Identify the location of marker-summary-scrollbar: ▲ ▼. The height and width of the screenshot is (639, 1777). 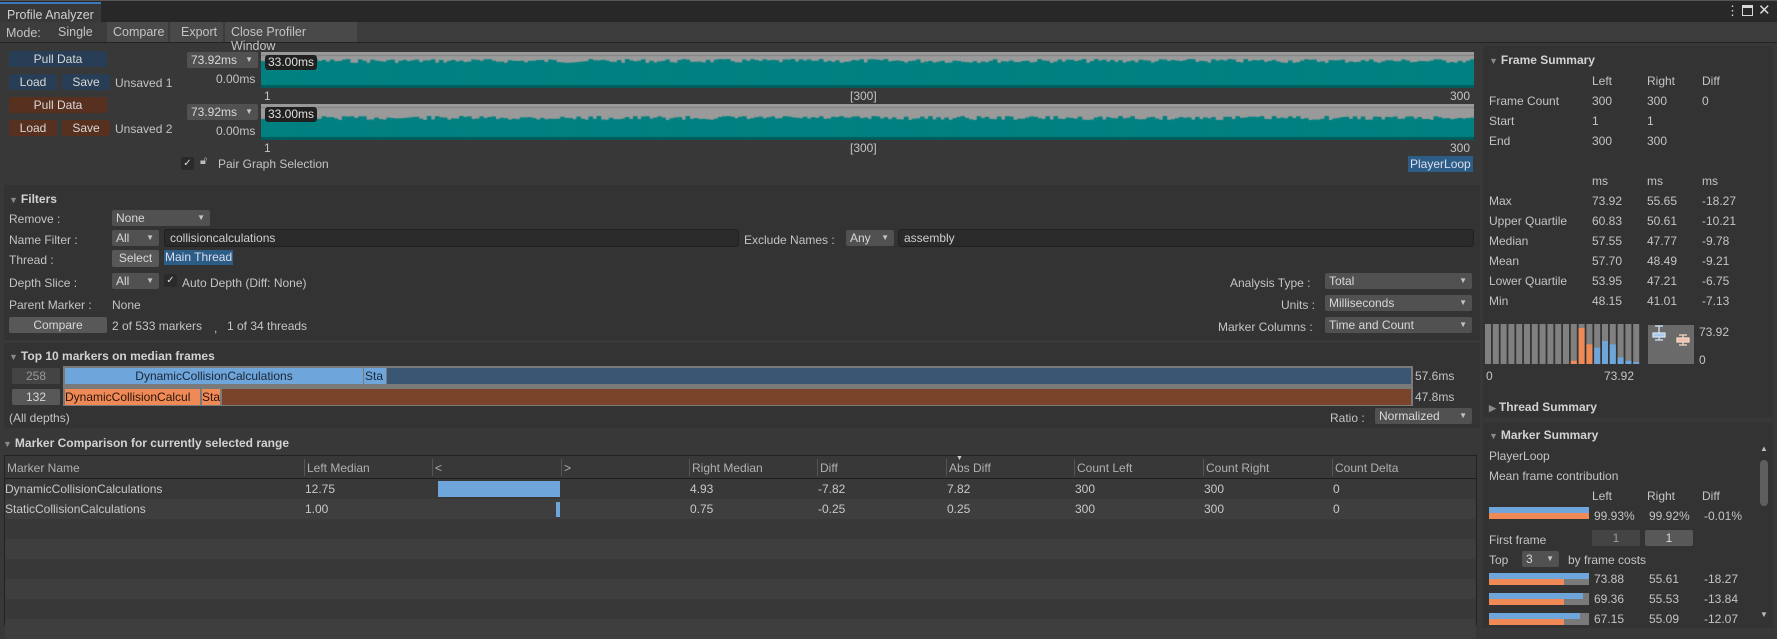
(1764, 534).